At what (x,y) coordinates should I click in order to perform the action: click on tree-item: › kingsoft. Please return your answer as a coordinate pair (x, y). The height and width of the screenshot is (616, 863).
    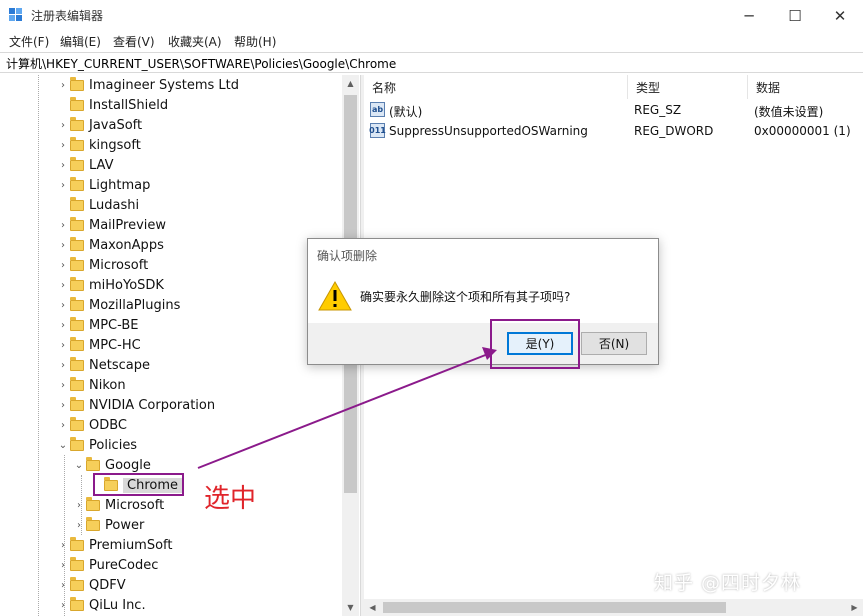
    Looking at the image, I should click on (98, 145).